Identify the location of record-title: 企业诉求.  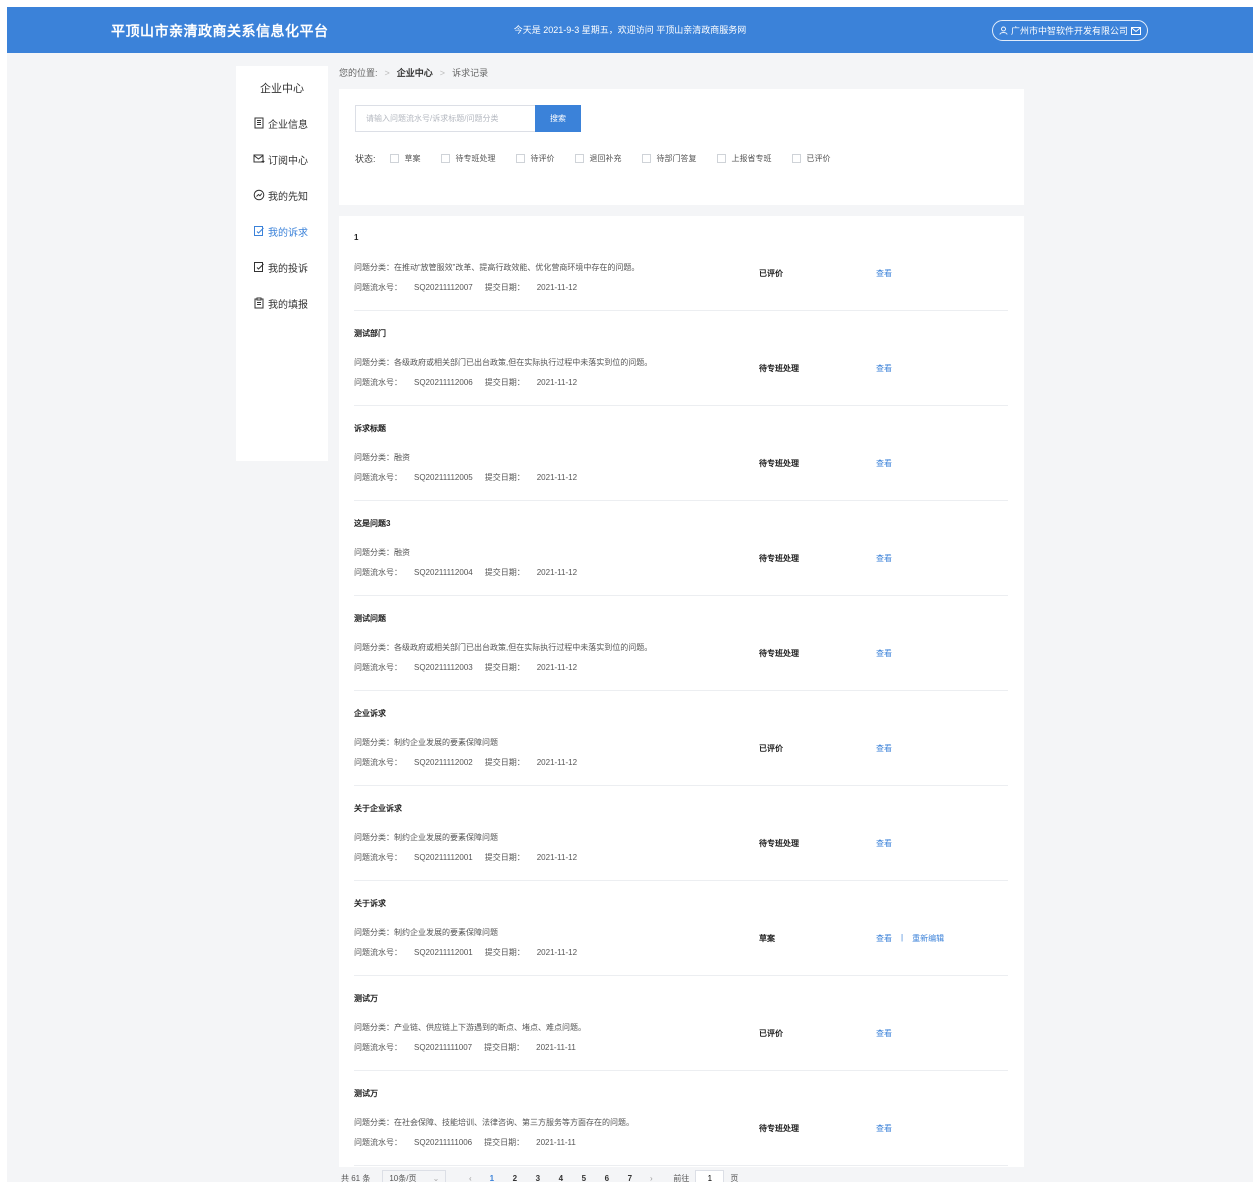
(370, 713).